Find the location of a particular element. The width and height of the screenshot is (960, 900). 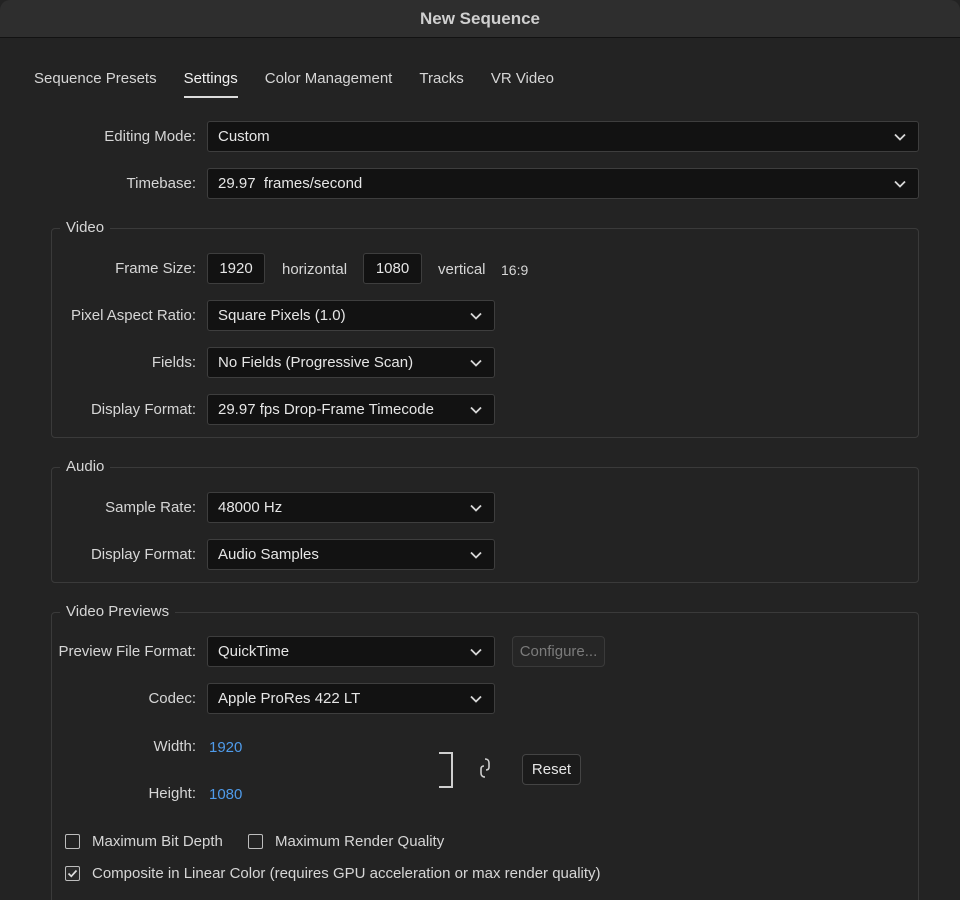

video-previews-group-title: Video Previews is located at coordinates (118, 612).